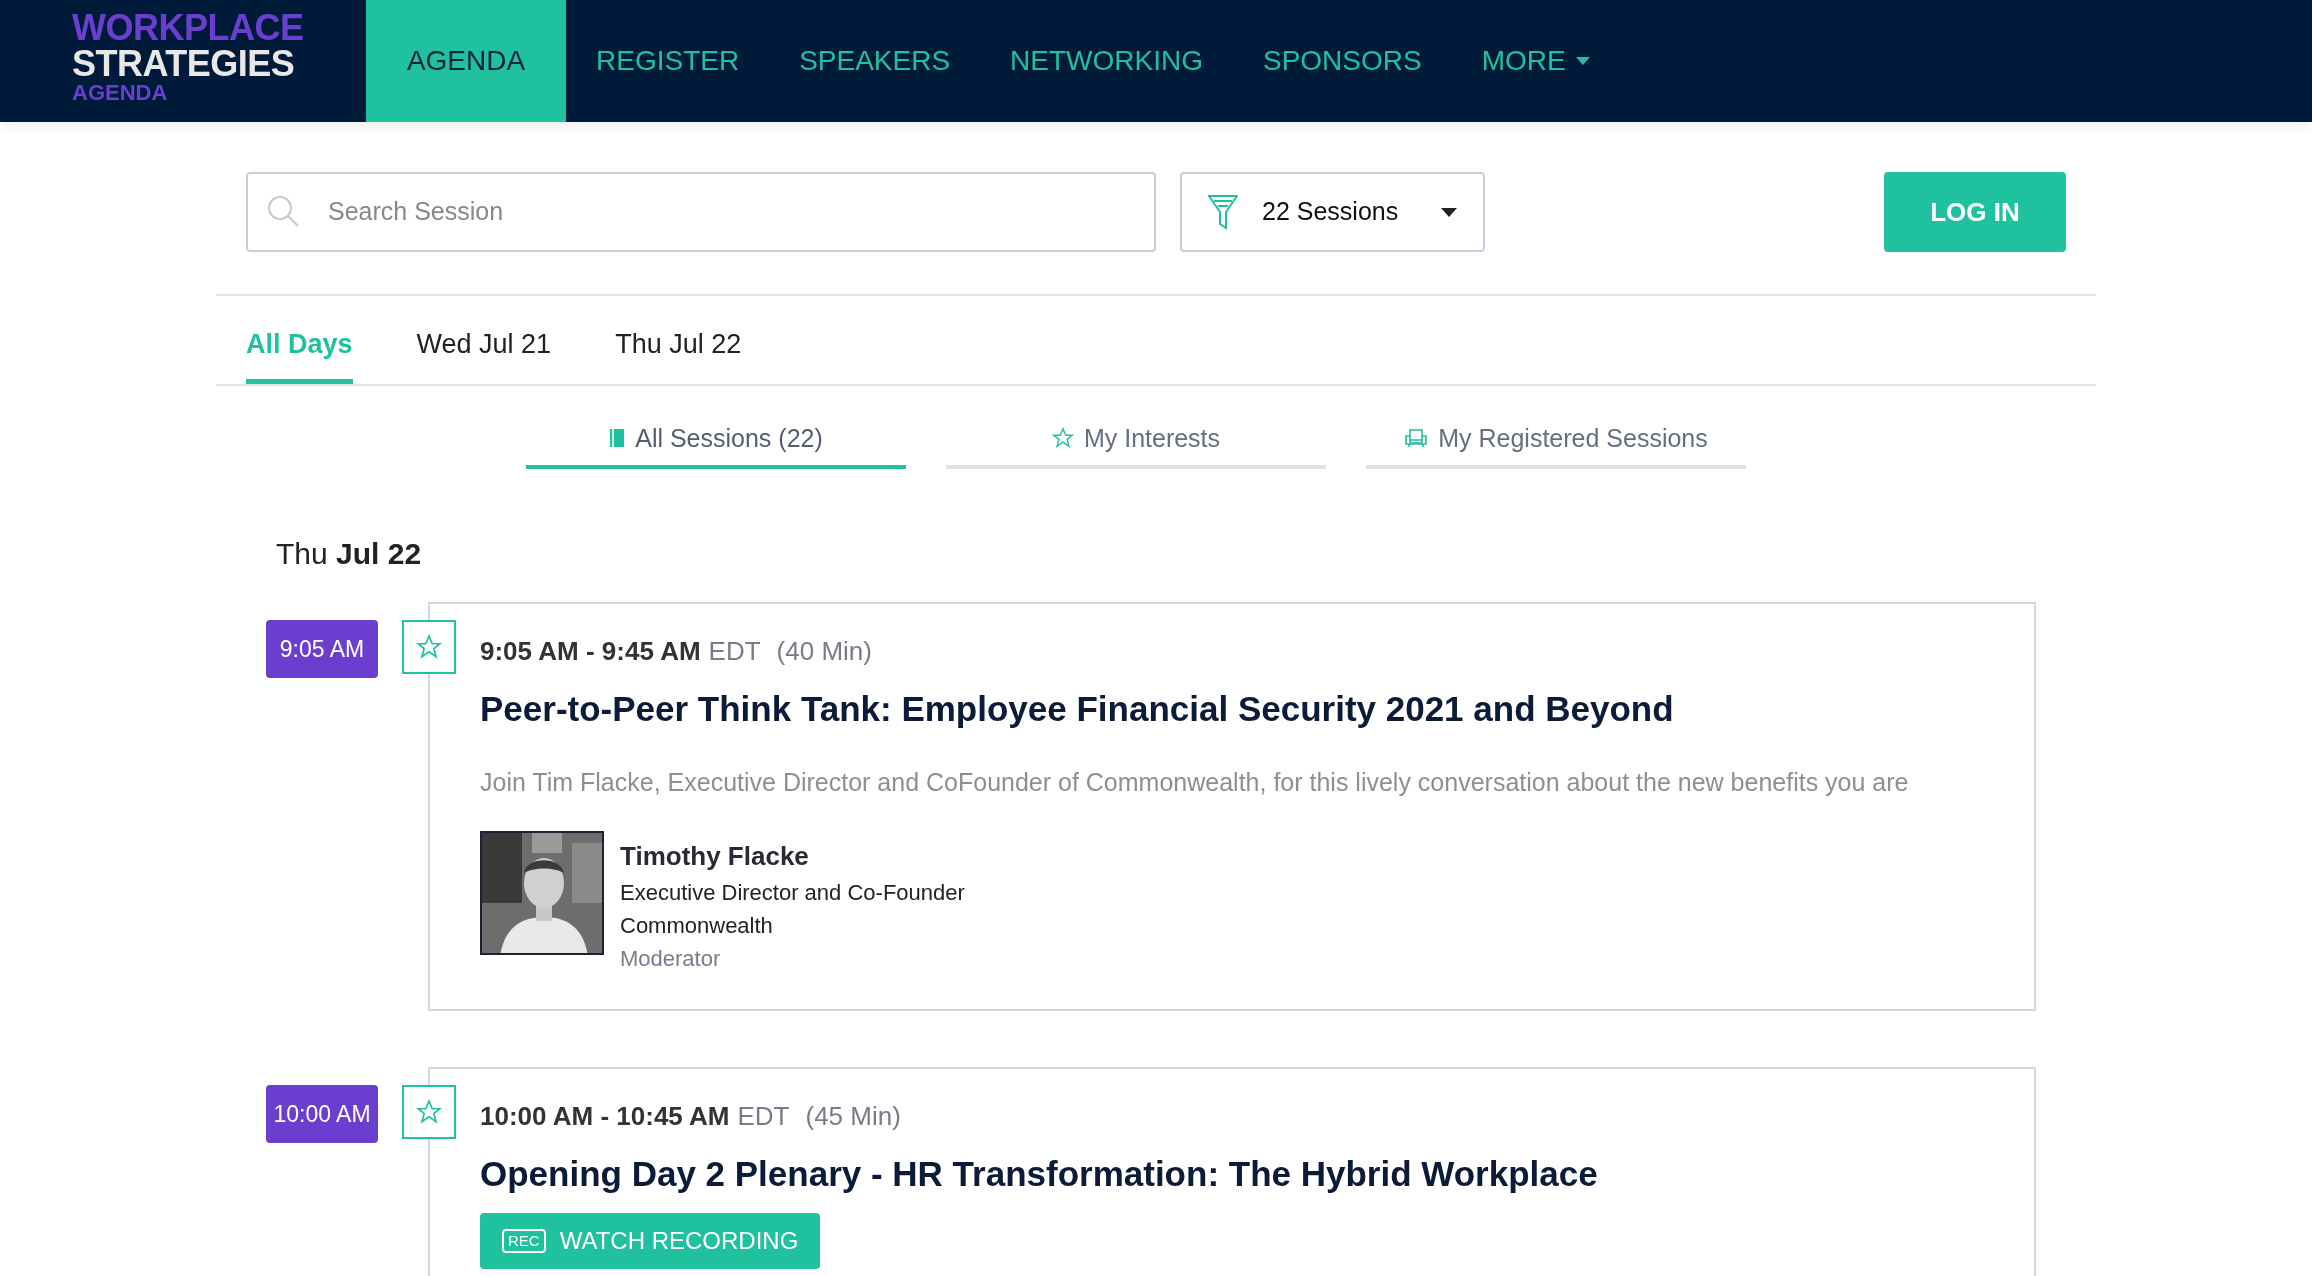  What do you see at coordinates (668, 61) in the screenshot?
I see `nav-link: REGISTER` at bounding box center [668, 61].